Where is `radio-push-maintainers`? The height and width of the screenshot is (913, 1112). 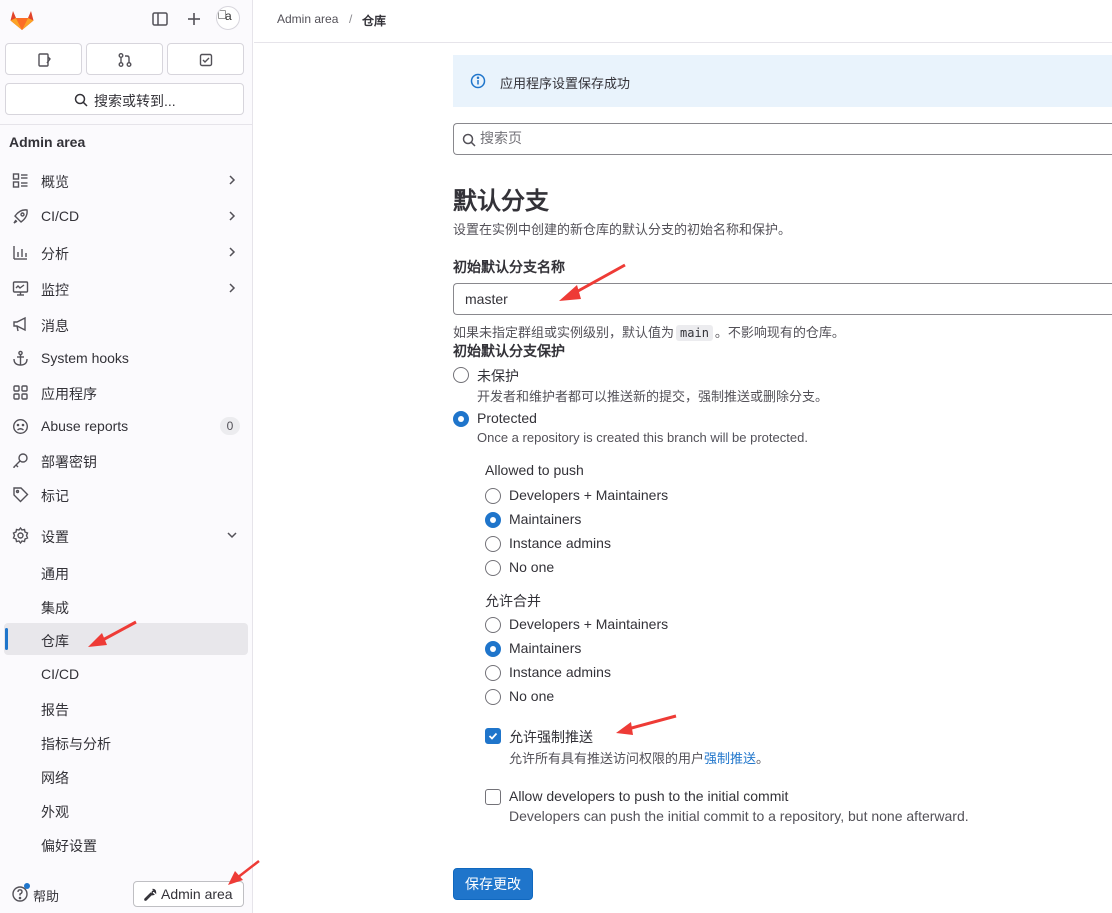
radio-push-maintainers is located at coordinates (493, 520).